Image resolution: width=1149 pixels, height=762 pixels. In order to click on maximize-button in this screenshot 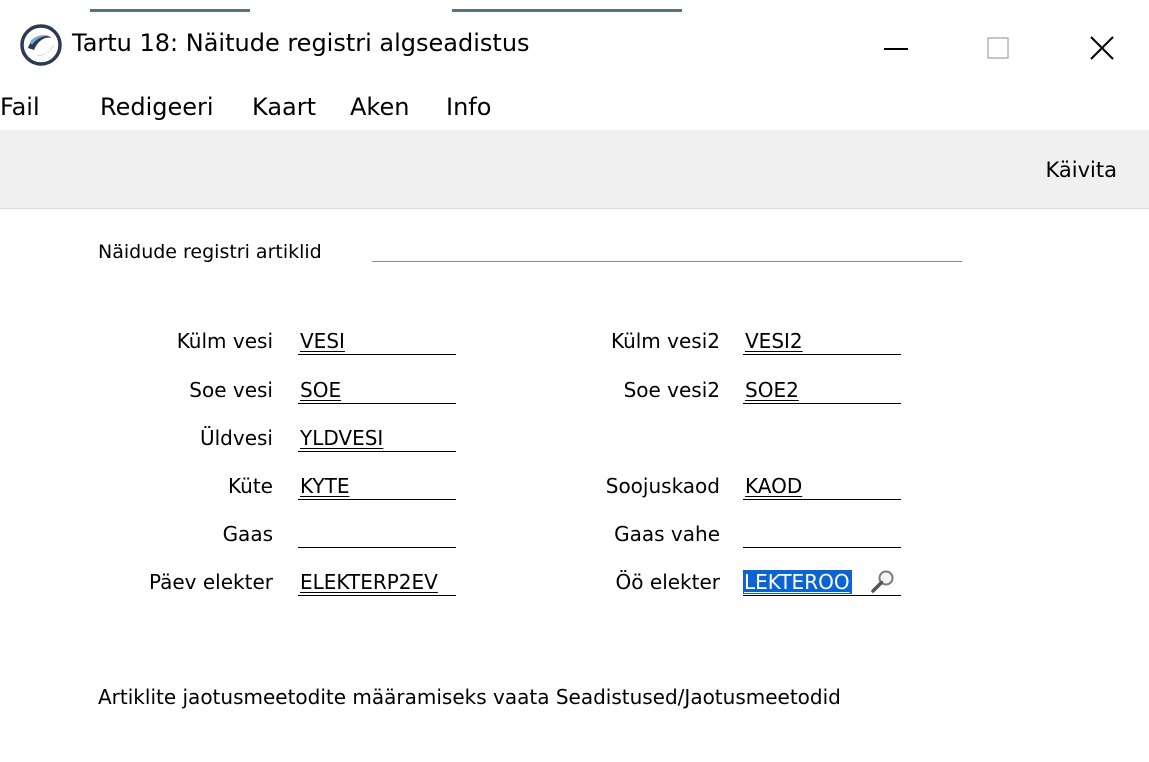, I will do `click(998, 49)`.